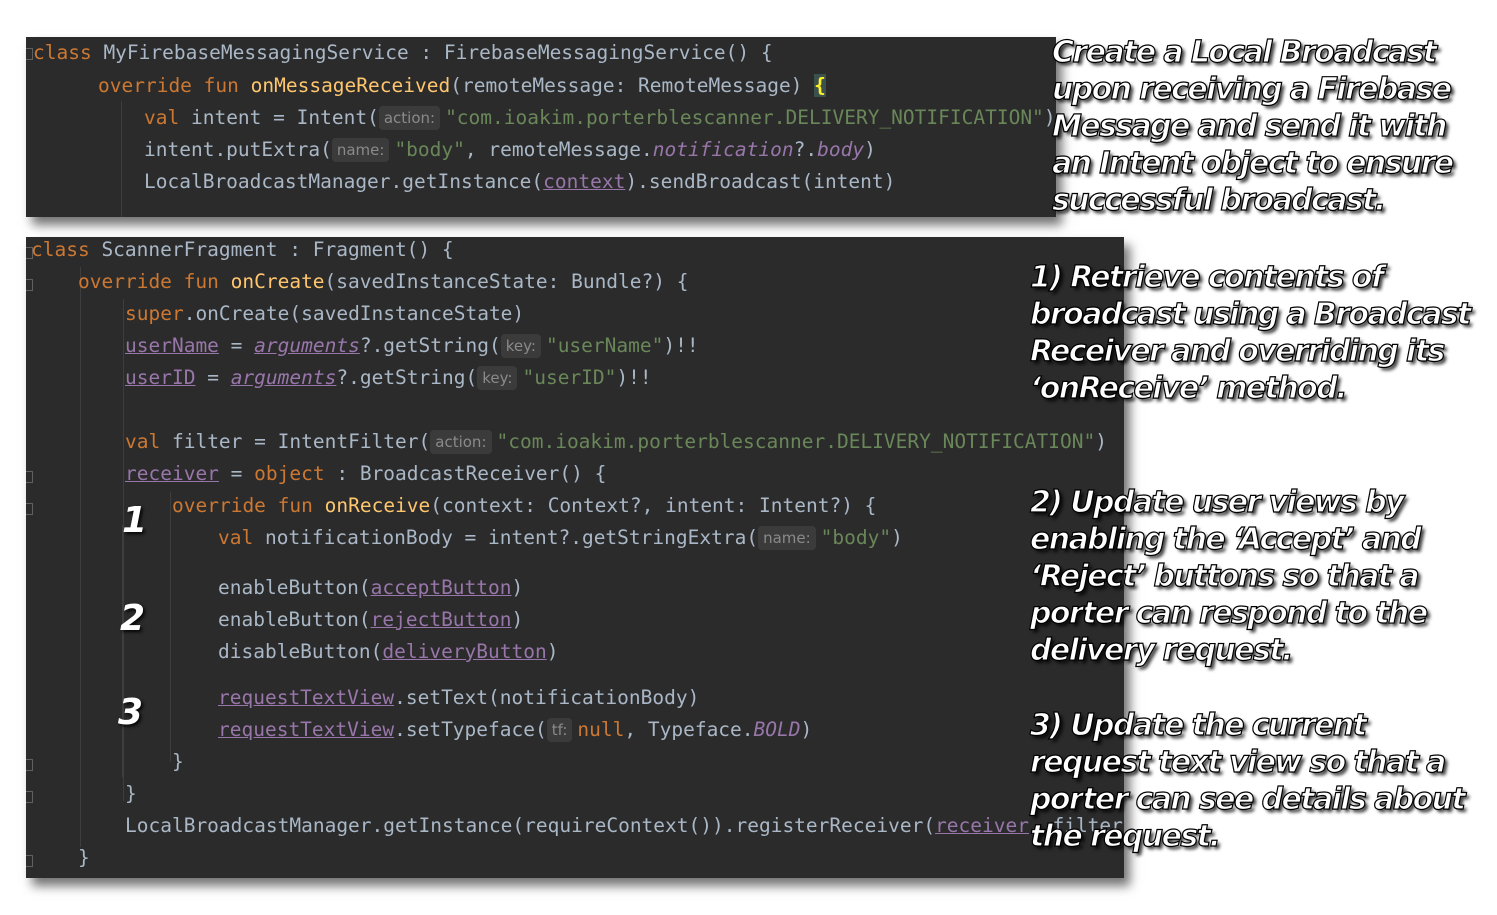  Describe the element at coordinates (584, 181) in the screenshot. I see `context-reference: context` at that location.